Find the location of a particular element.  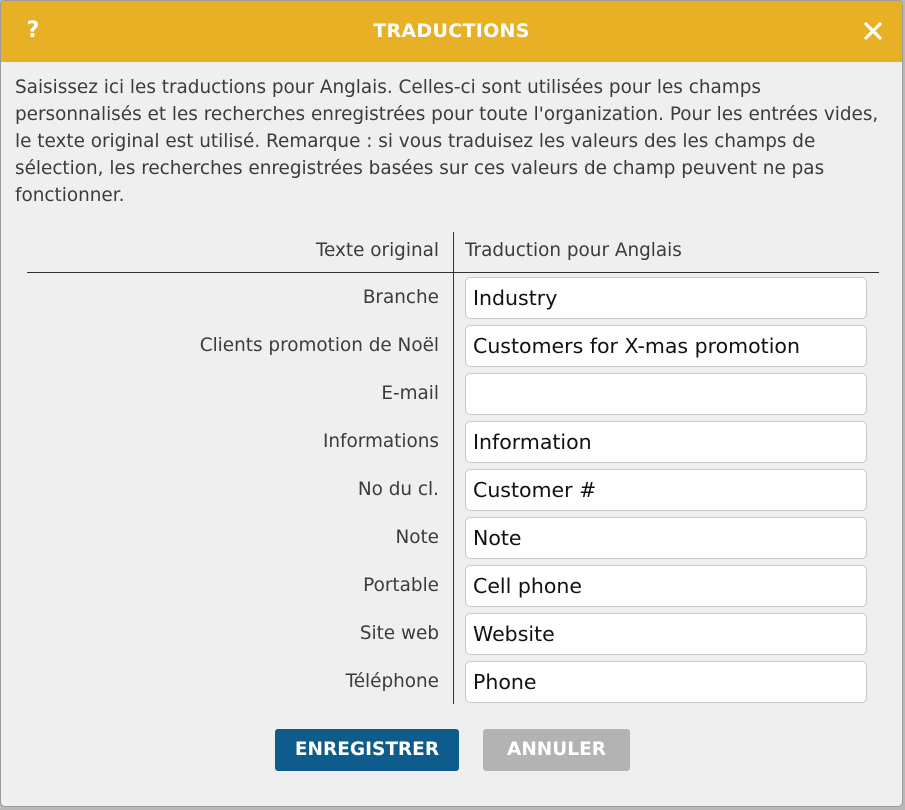

original-label: Note is located at coordinates (417, 537).